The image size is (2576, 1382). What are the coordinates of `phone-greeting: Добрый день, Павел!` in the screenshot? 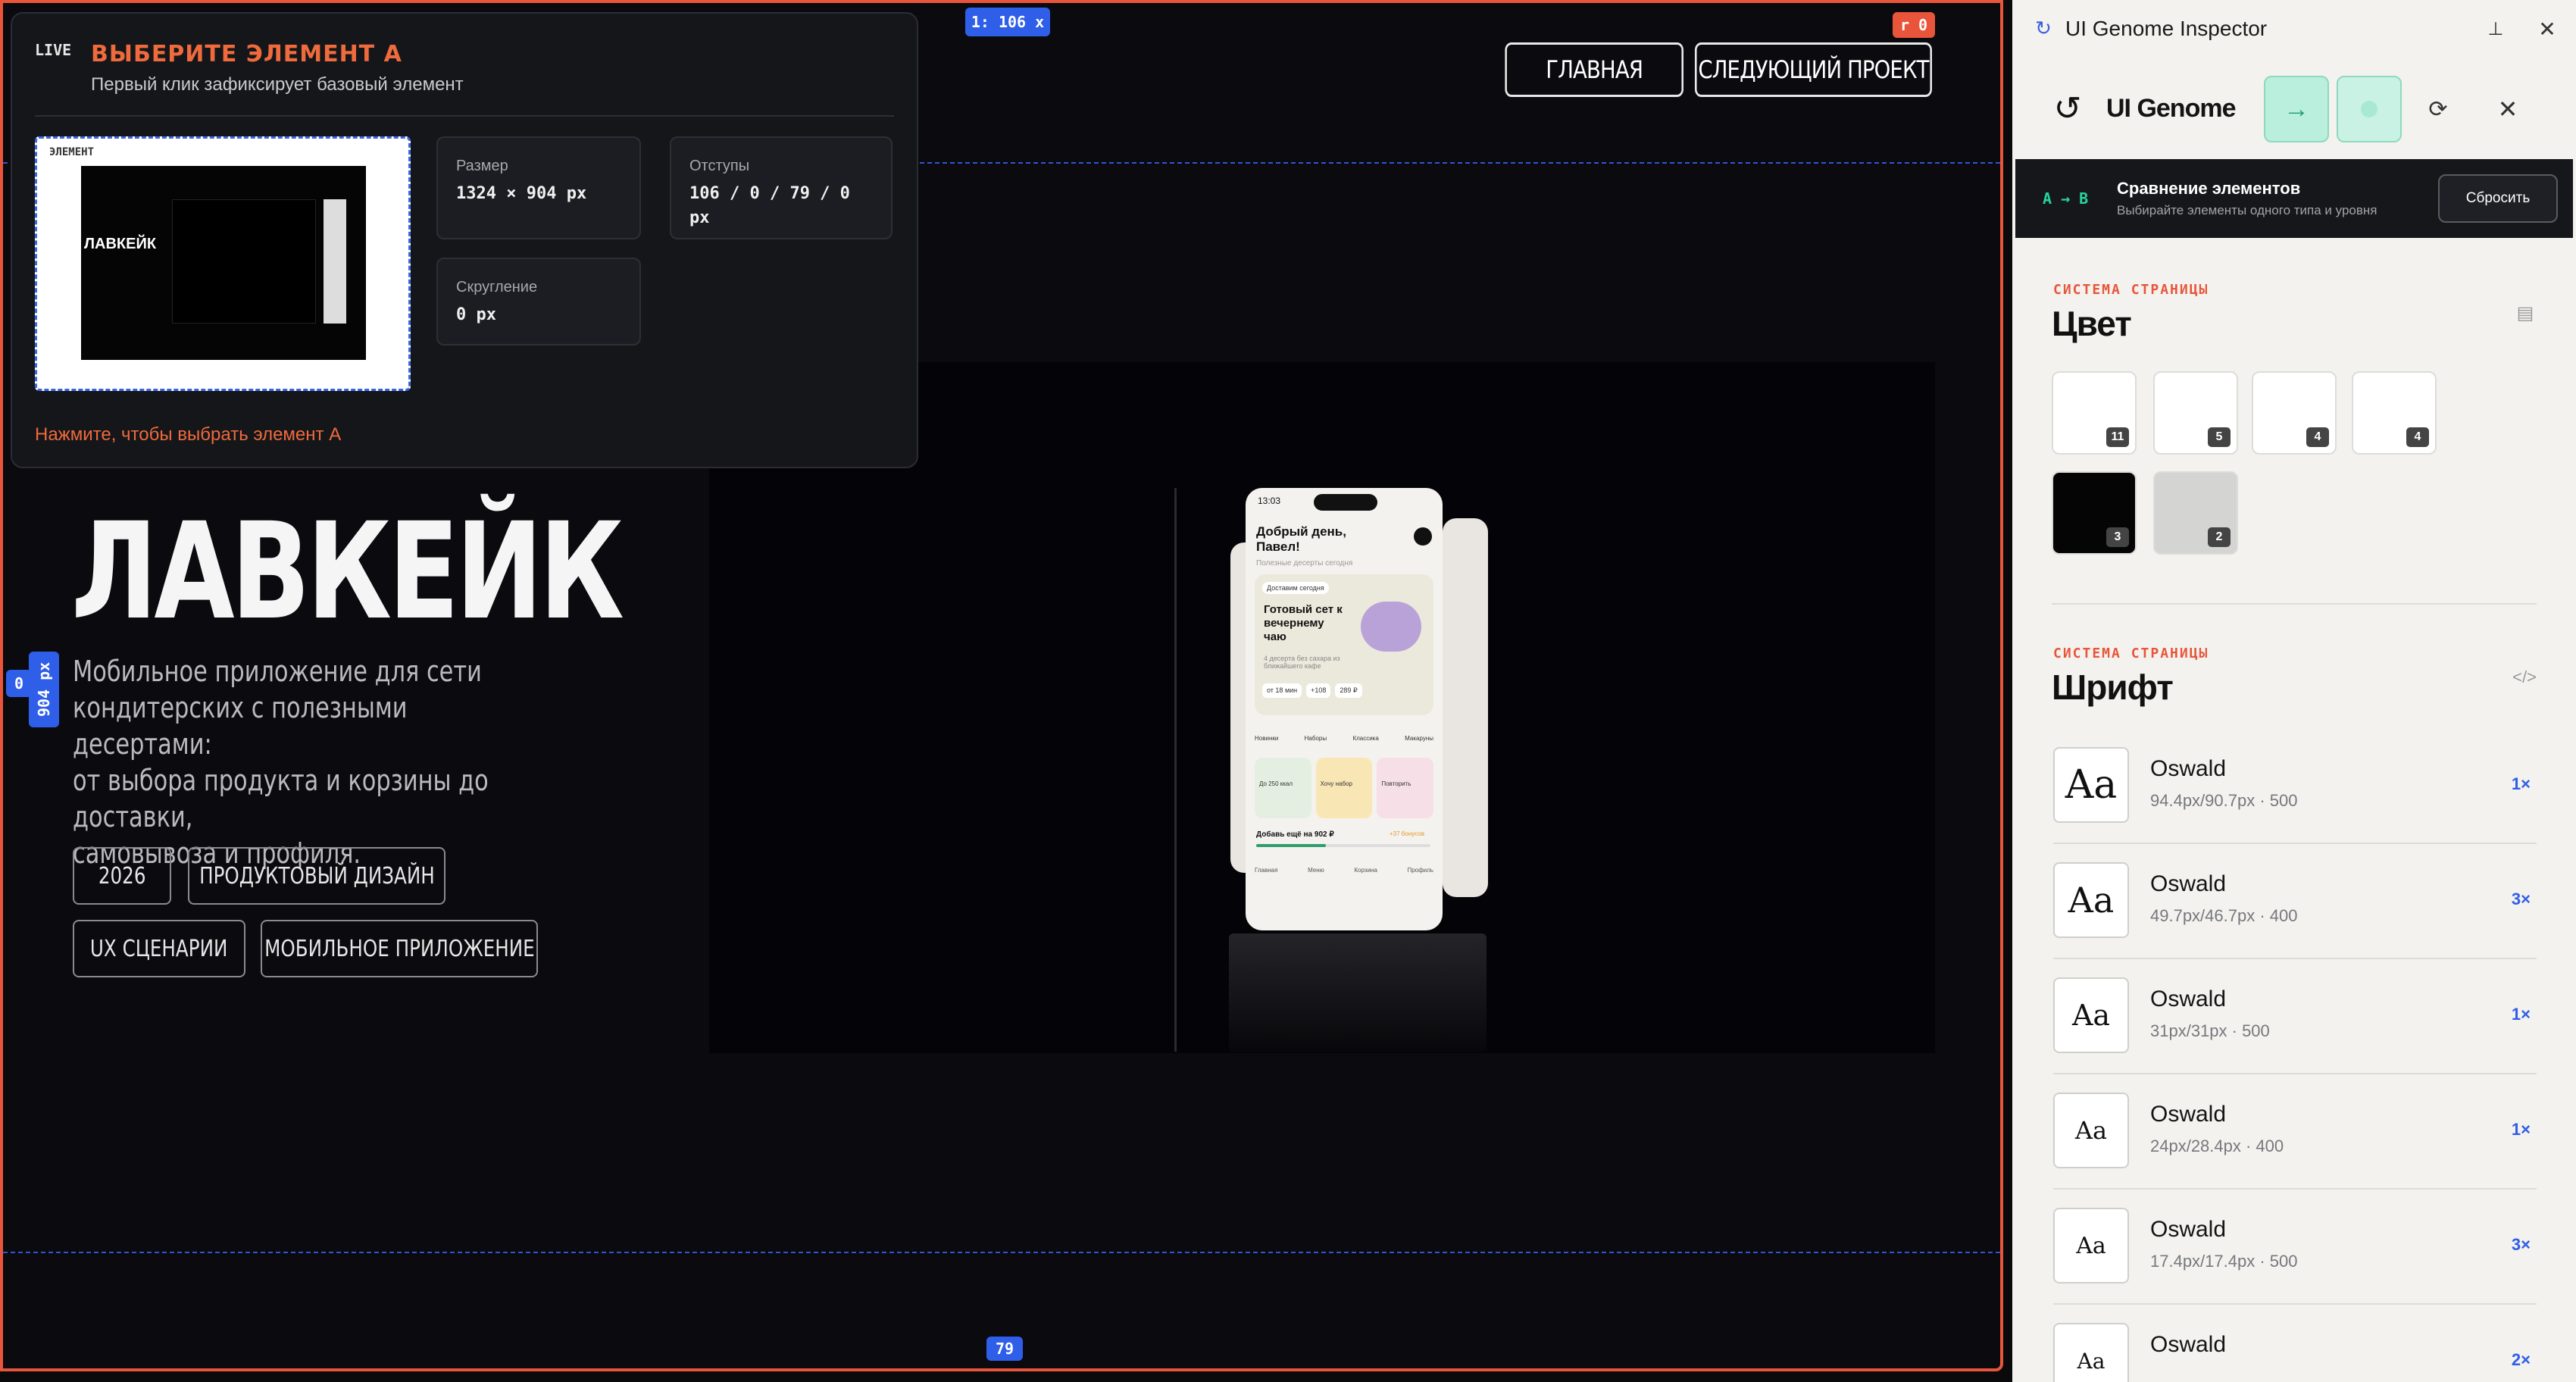 It's located at (1301, 539).